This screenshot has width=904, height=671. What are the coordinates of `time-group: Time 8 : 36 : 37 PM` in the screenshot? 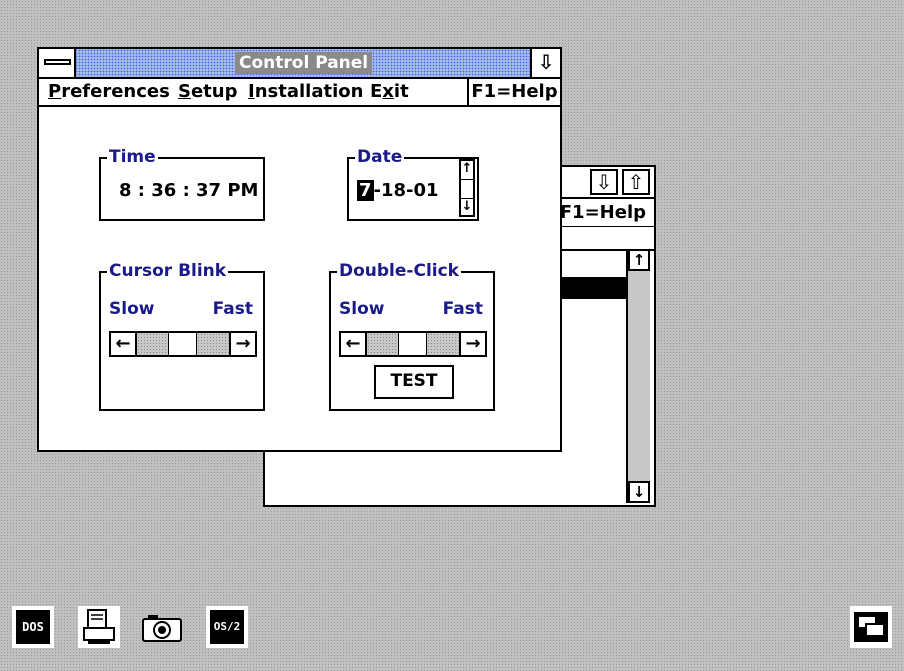 It's located at (182, 183).